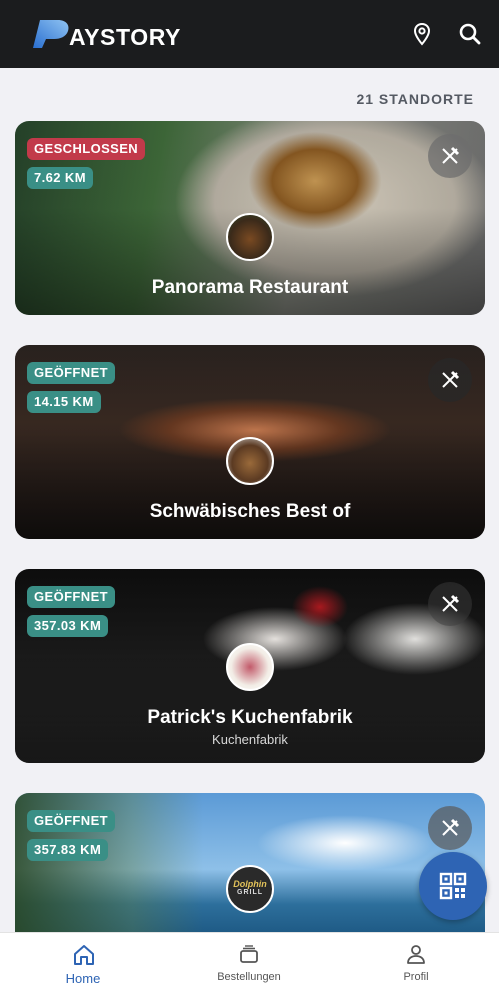 The height and width of the screenshot is (1000, 499). Describe the element at coordinates (51, 34) in the screenshot. I see `logo-mark-icon` at that location.